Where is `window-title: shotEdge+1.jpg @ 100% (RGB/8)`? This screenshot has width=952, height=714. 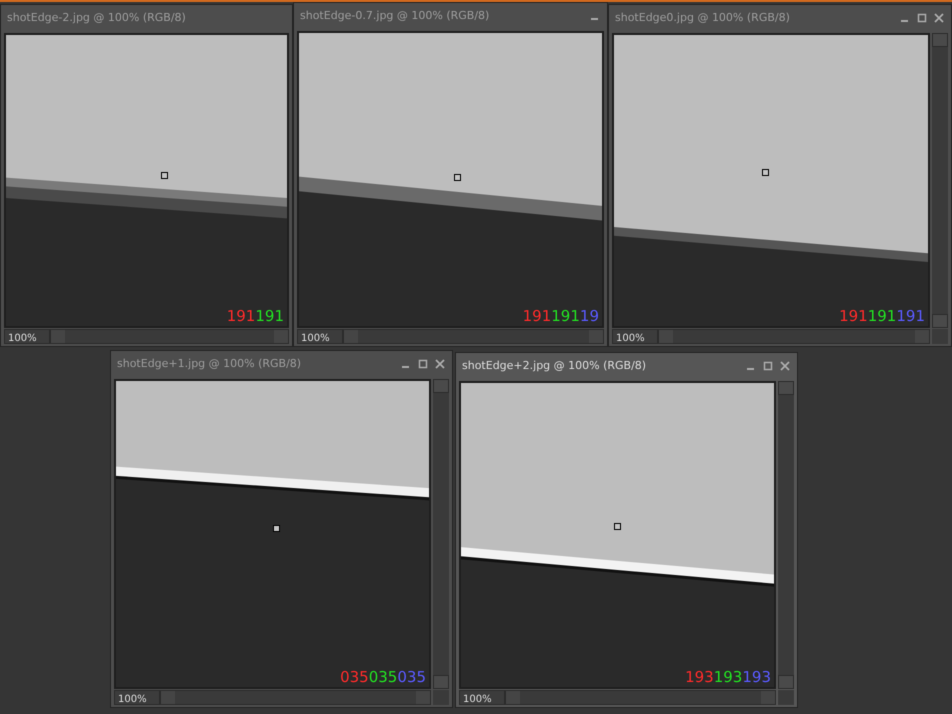
window-title: shotEdge+1.jpg @ 100% (RGB/8) is located at coordinates (209, 364).